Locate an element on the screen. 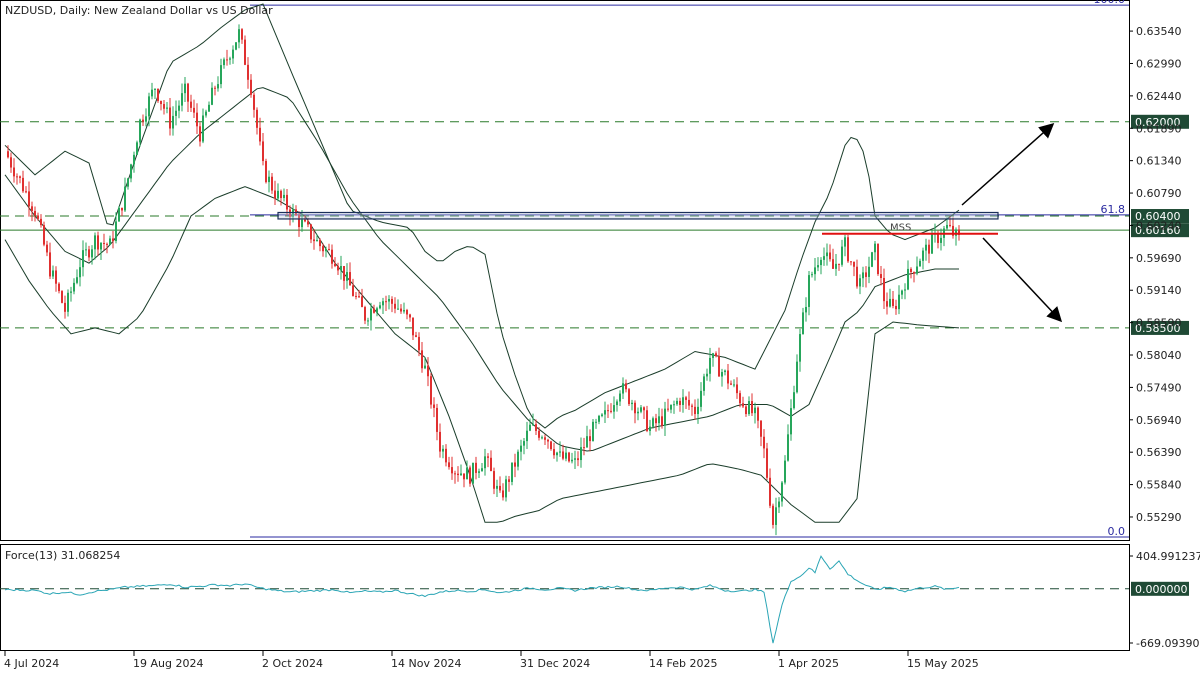 The width and height of the screenshot is (1200, 679). price-tick-label: 0.63540 is located at coordinates (1159, 31).